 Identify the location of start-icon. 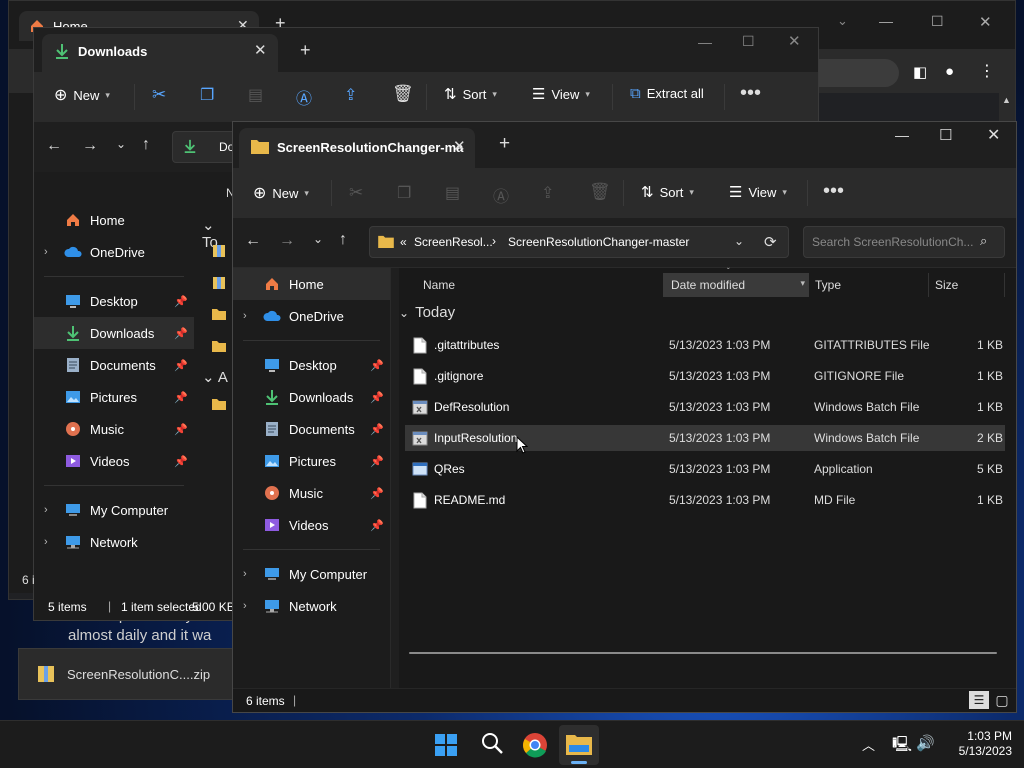
(446, 746).